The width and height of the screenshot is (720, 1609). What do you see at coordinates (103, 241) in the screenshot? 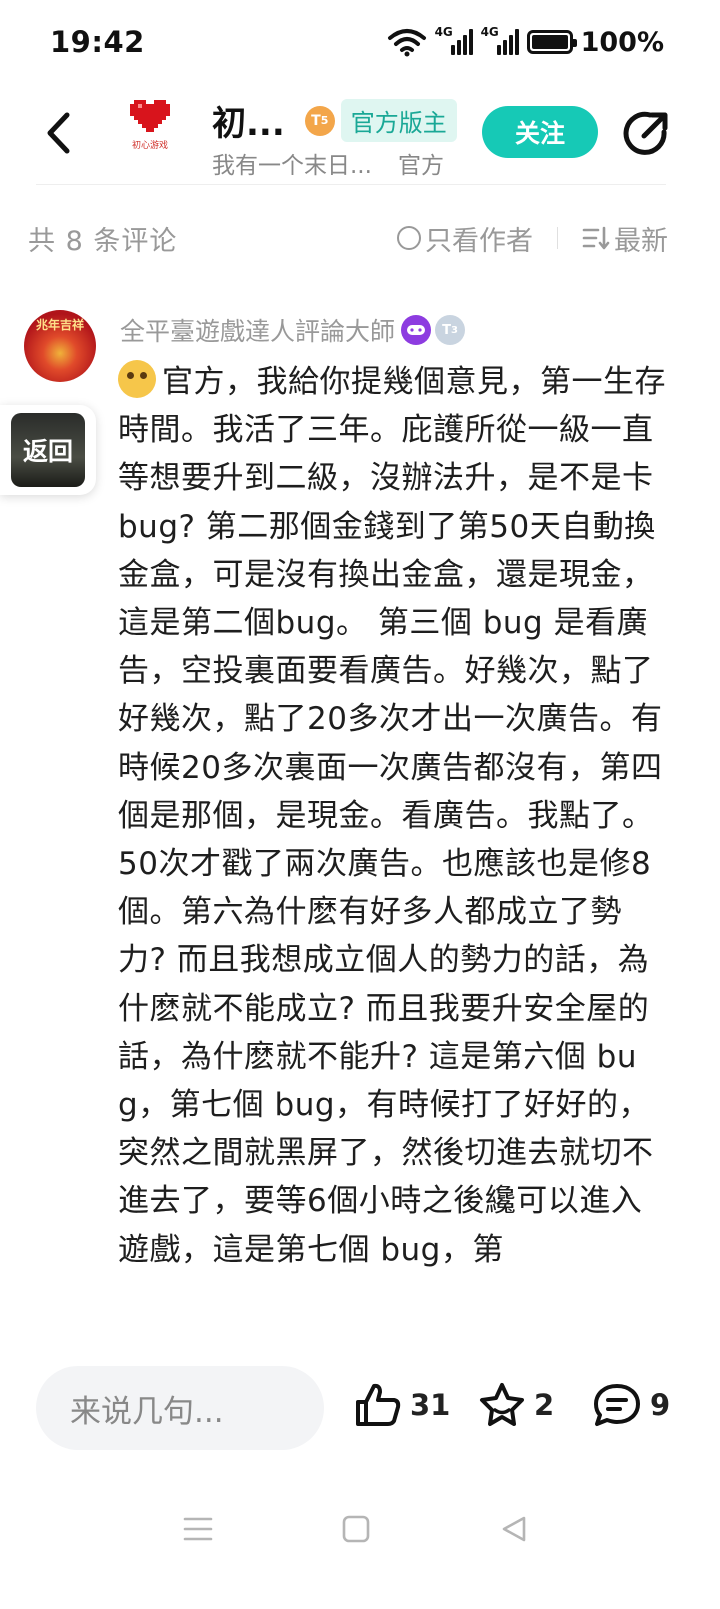
I see `comment-count: 共 8 条评论` at bounding box center [103, 241].